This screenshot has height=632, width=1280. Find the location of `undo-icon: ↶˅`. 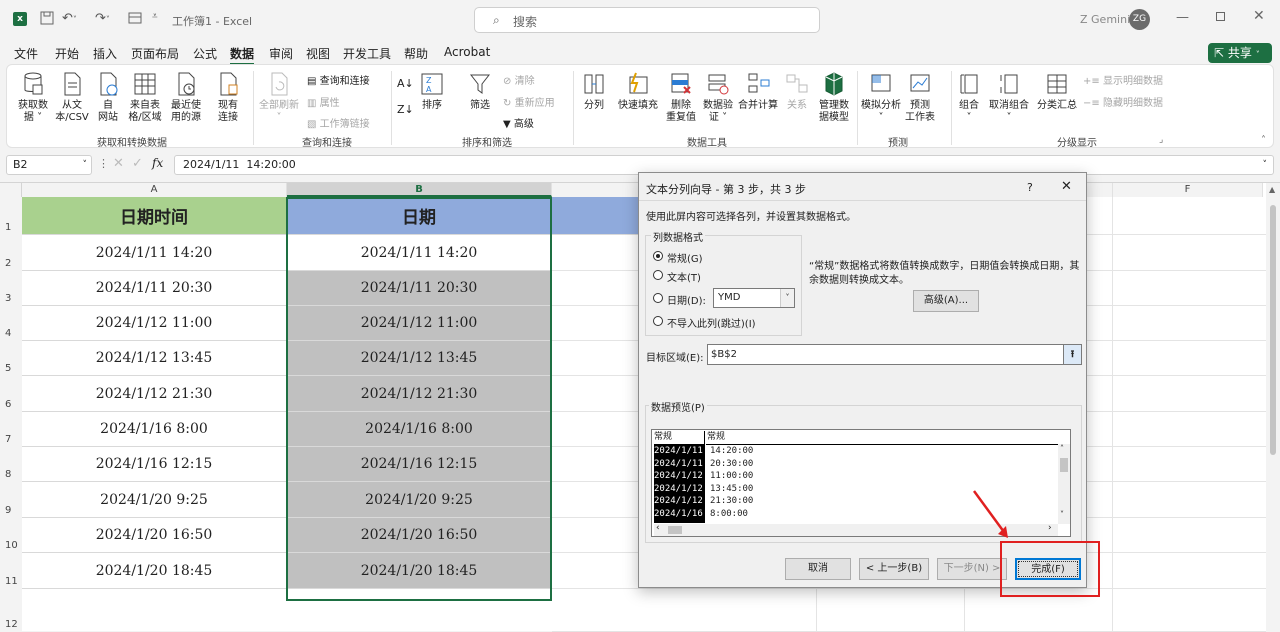

undo-icon: ↶˅ is located at coordinates (69, 18).